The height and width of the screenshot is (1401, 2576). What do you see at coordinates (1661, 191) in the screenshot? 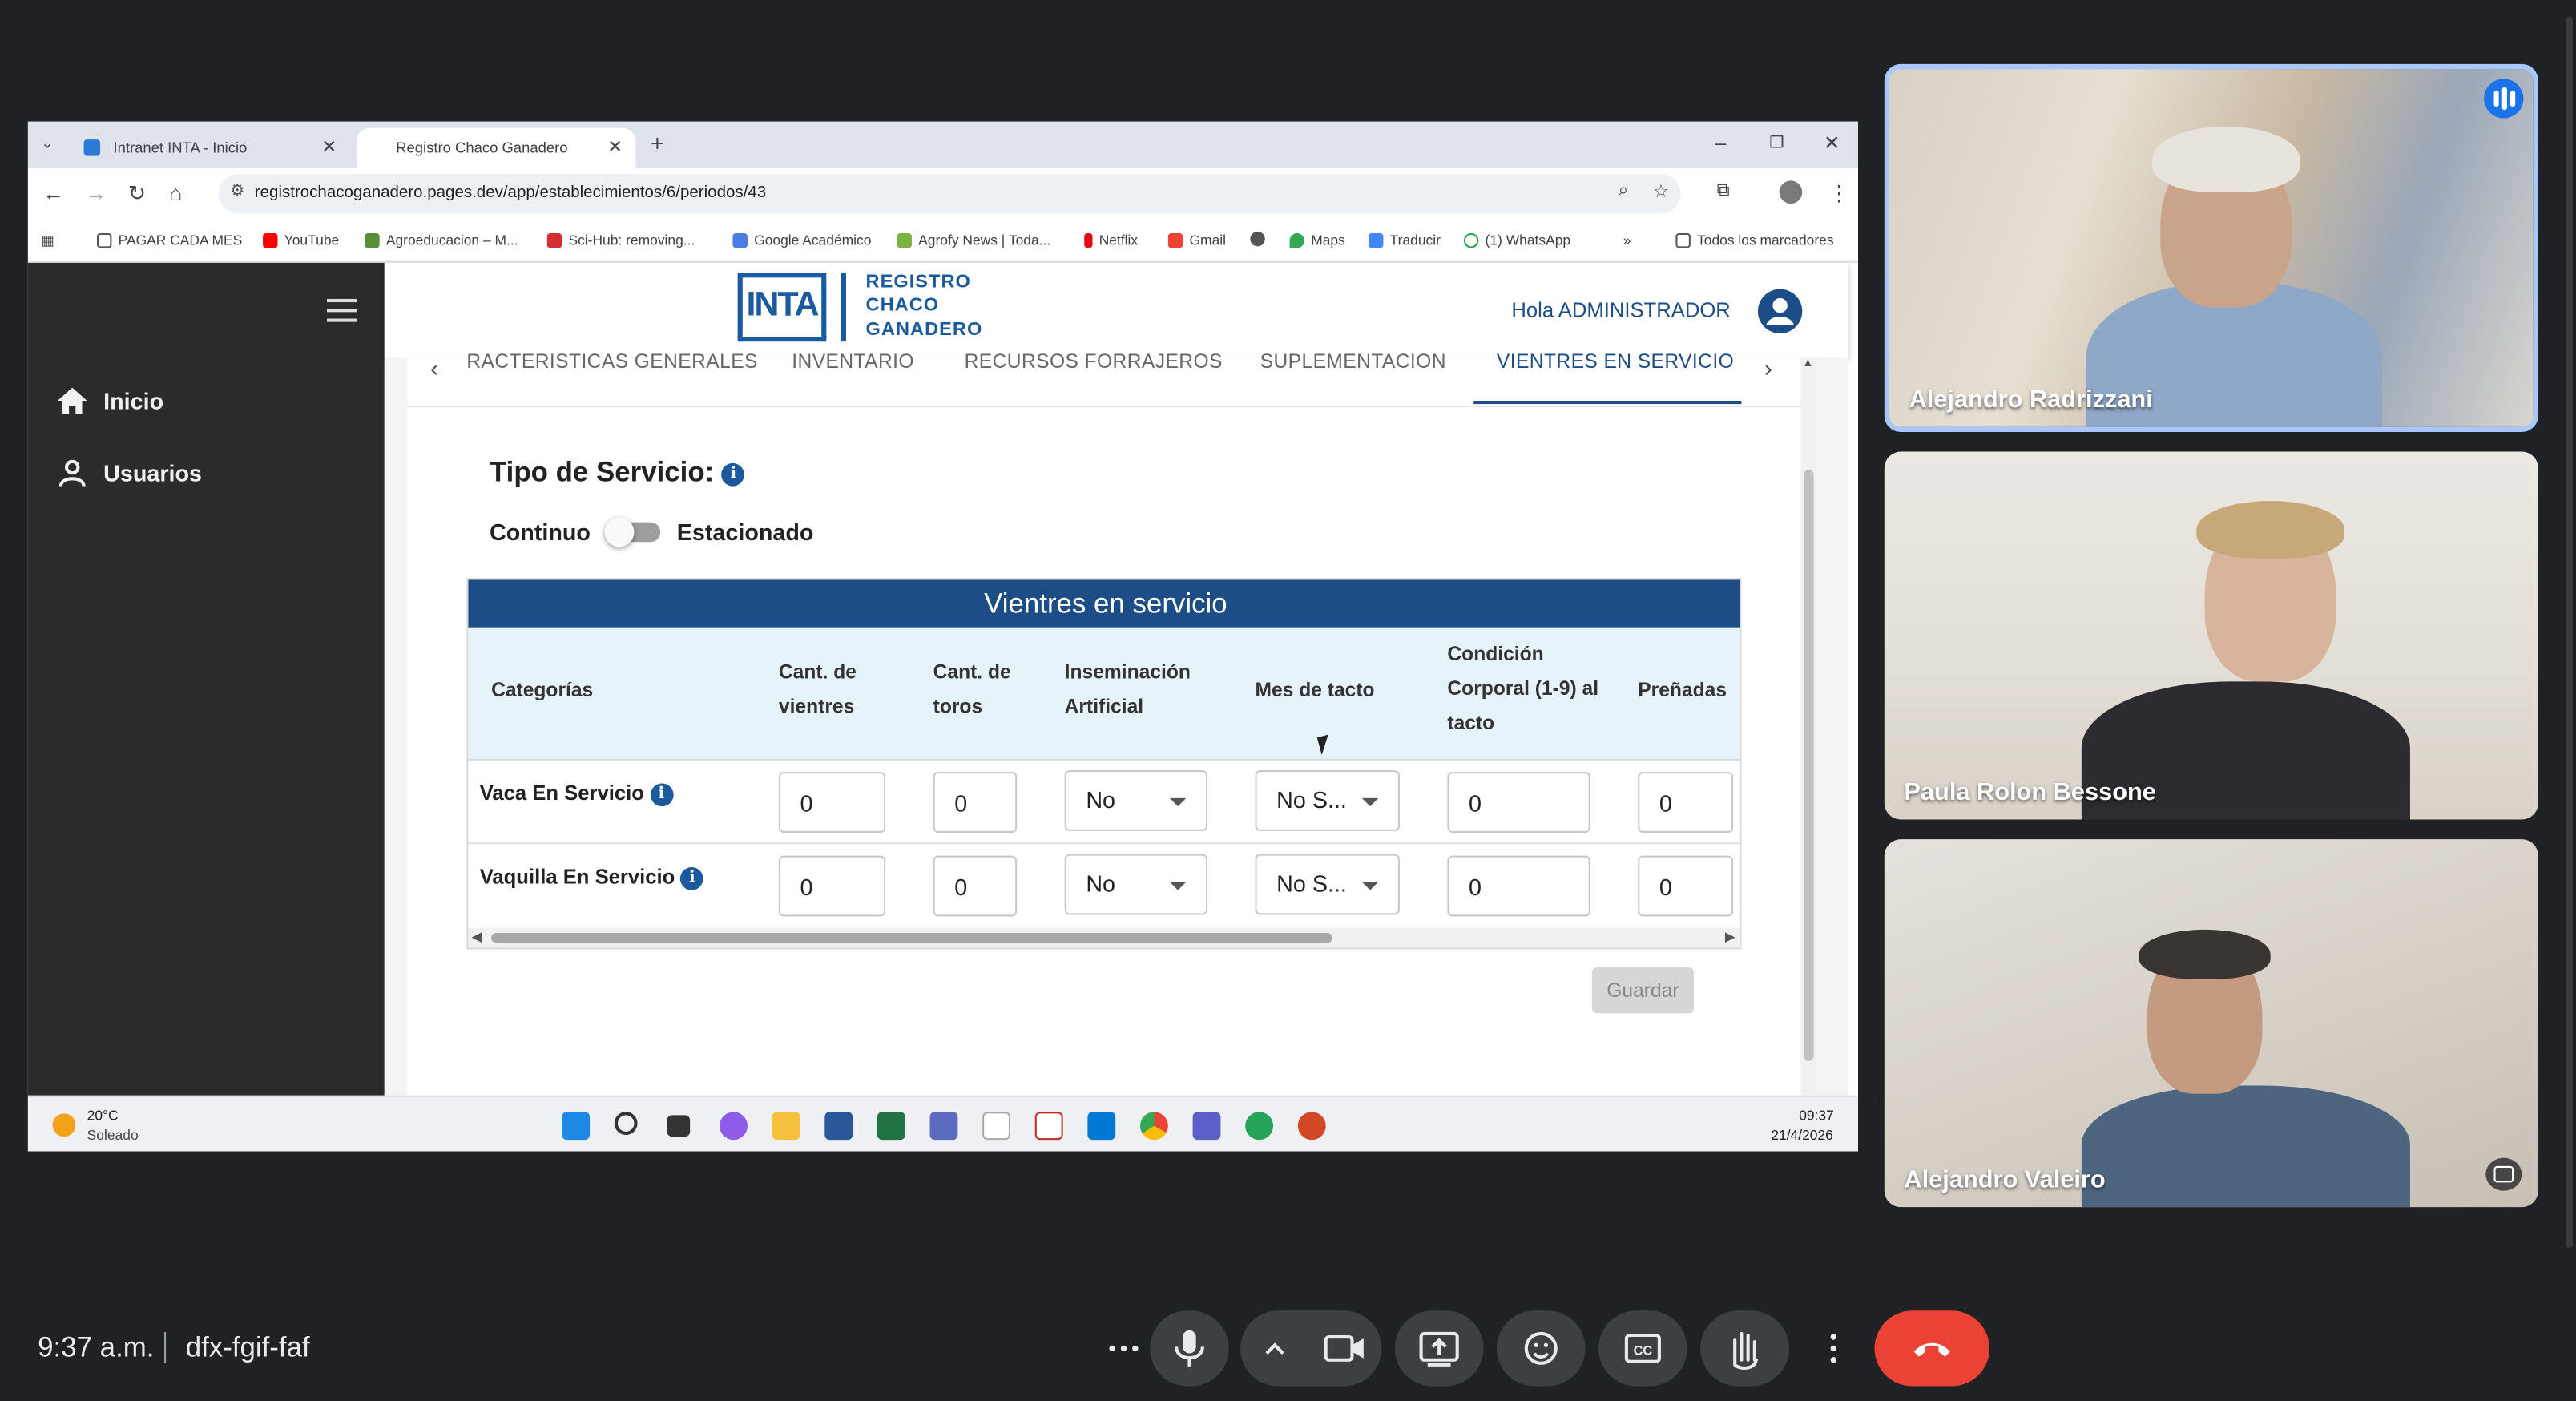
I see `bookmark-star-icon: ☆` at bounding box center [1661, 191].